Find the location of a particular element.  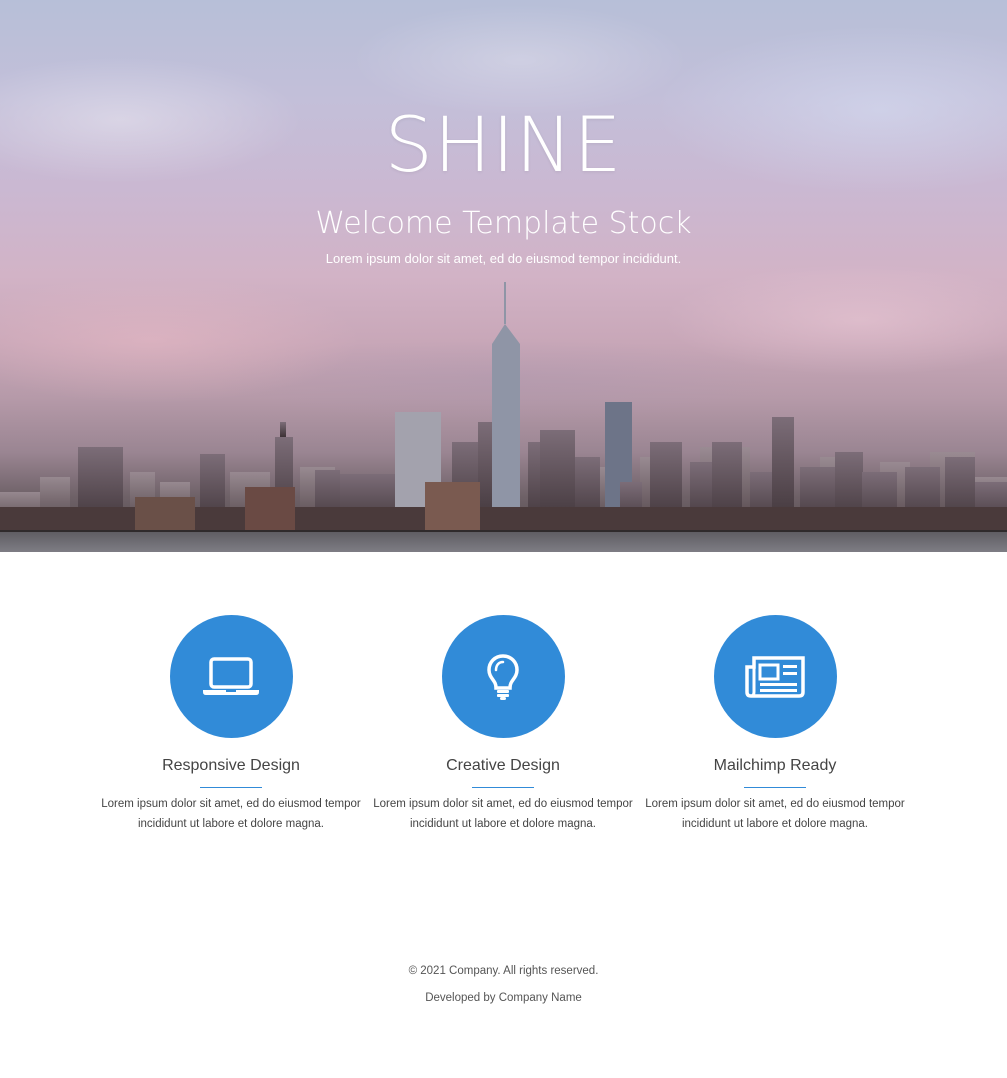

laptop-icon is located at coordinates (231, 676).